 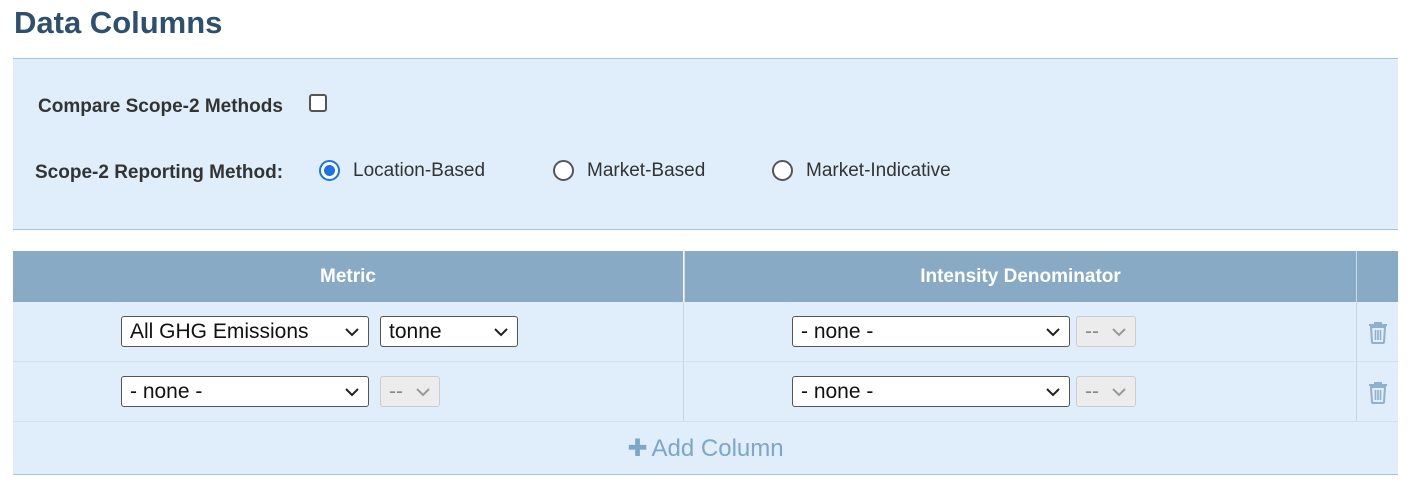 What do you see at coordinates (415, 331) in the screenshot?
I see `unit-select-value: tonne` at bounding box center [415, 331].